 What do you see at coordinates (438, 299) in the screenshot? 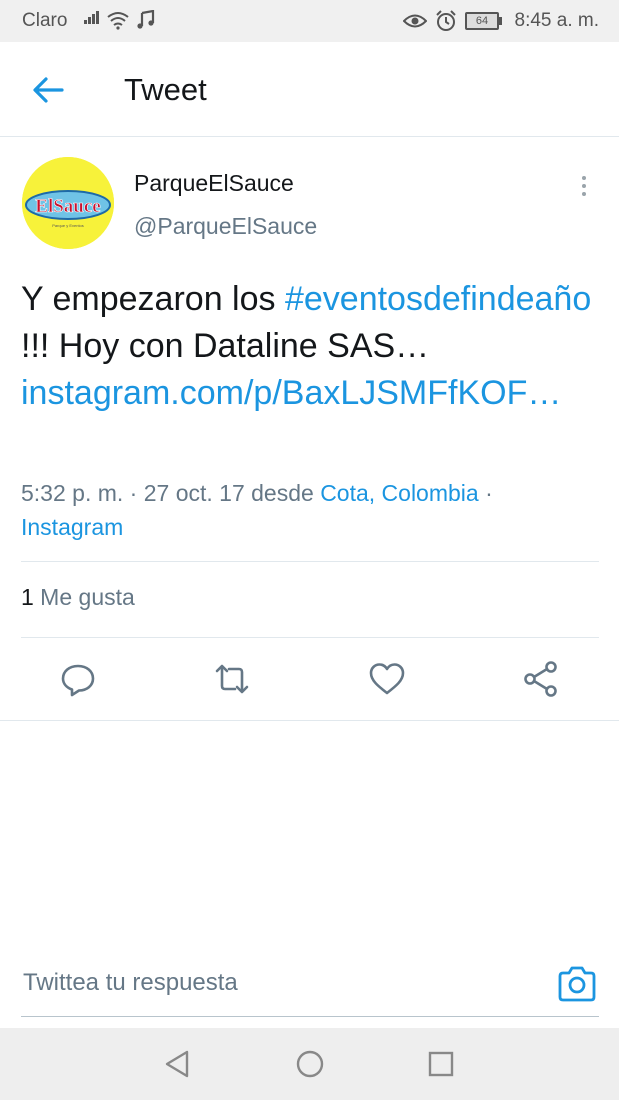
I see `hashtag-link: #eventosdefindeaño` at bounding box center [438, 299].